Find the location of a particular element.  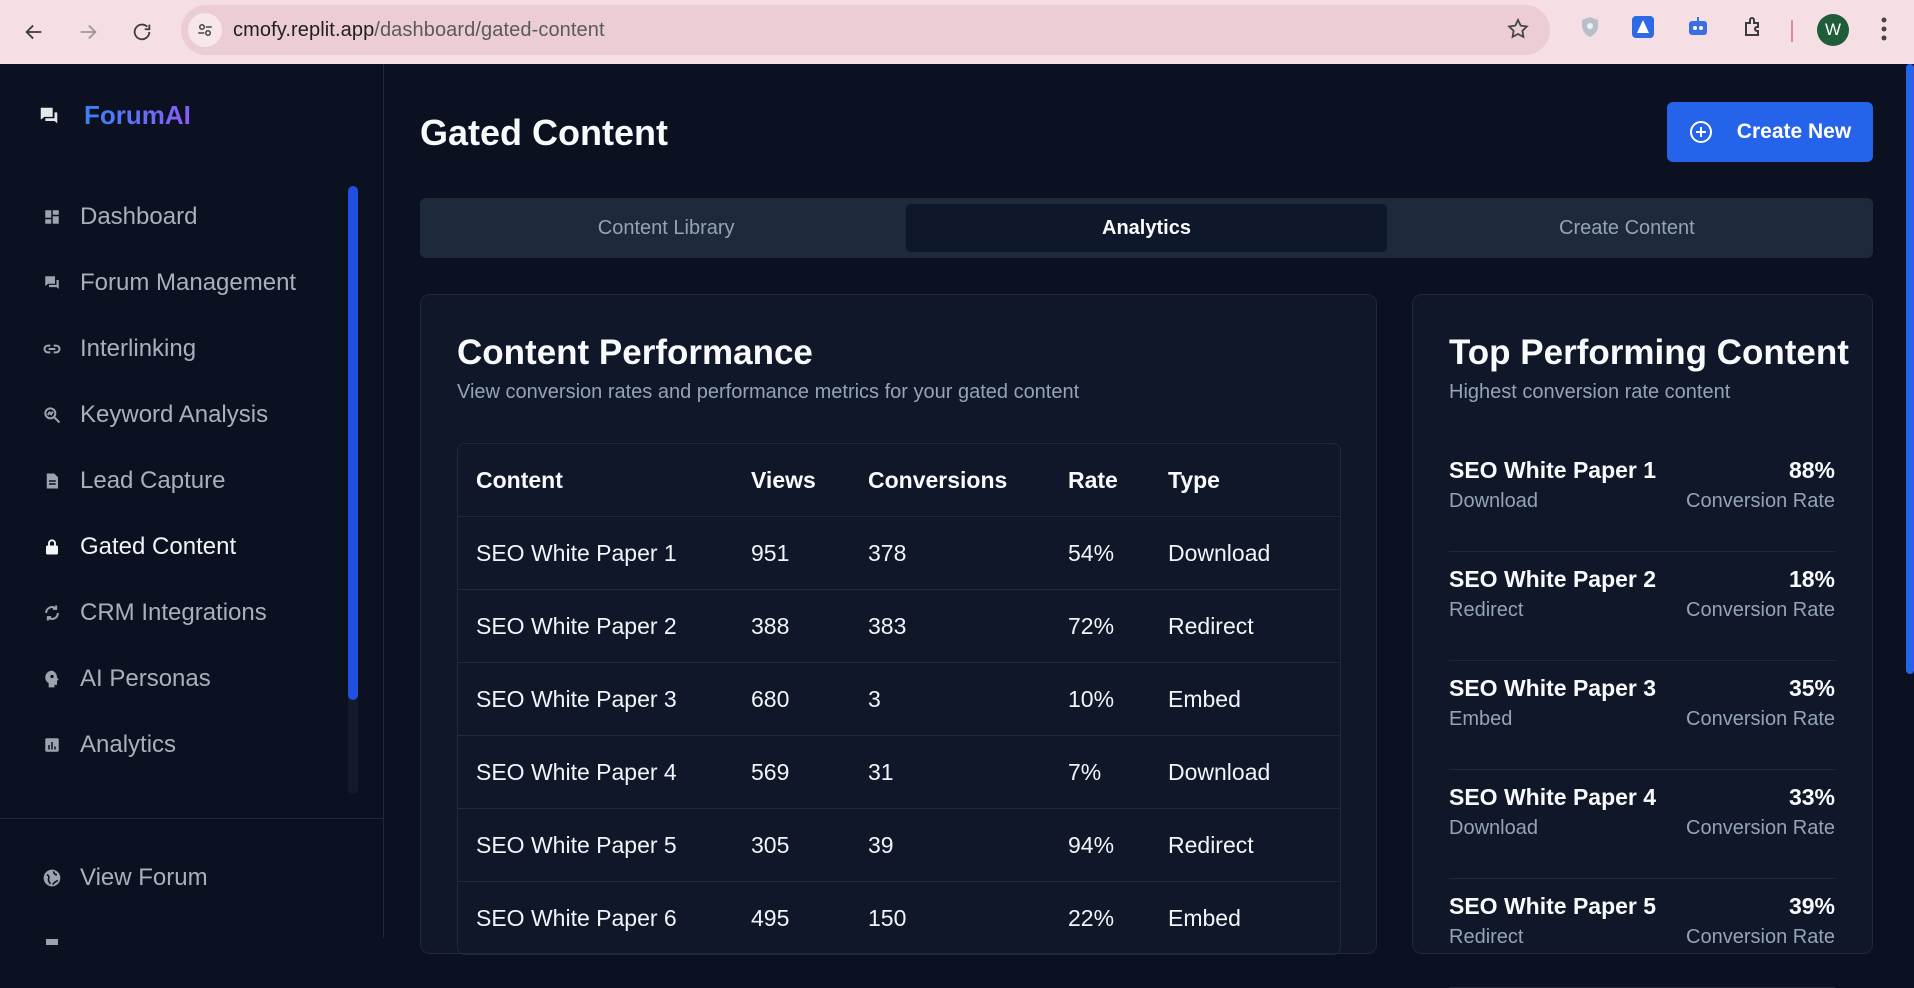

cell-conversions: 3 is located at coordinates (874, 698).